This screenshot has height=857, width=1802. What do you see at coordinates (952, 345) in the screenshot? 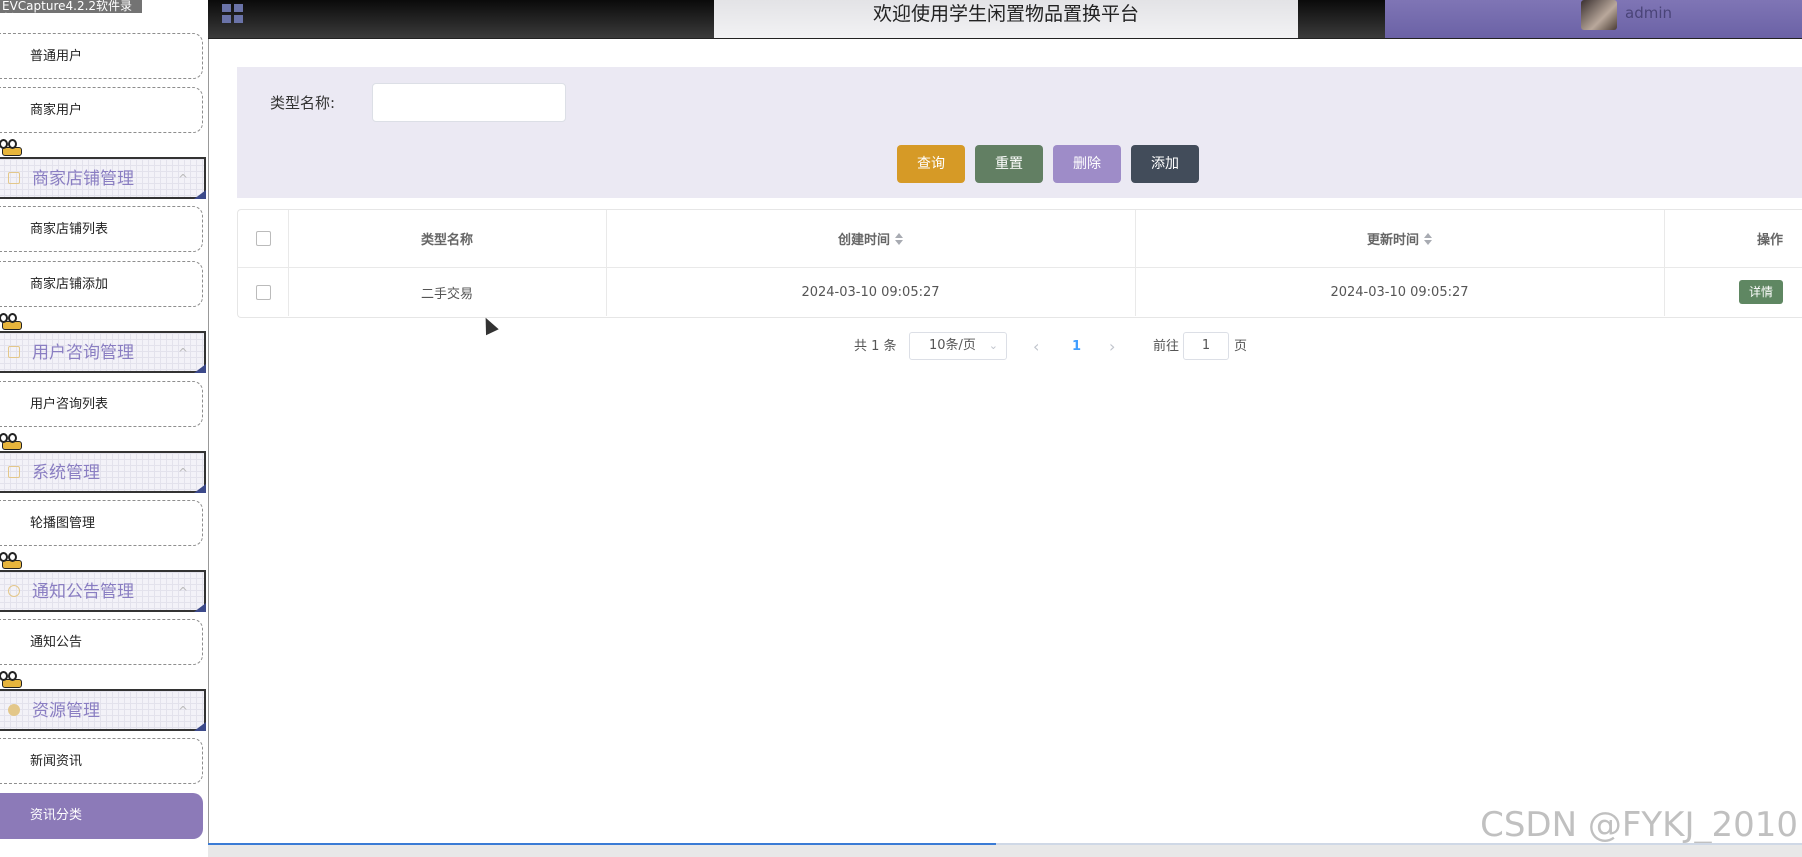
I see `page-size-value: 10条/页` at bounding box center [952, 345].